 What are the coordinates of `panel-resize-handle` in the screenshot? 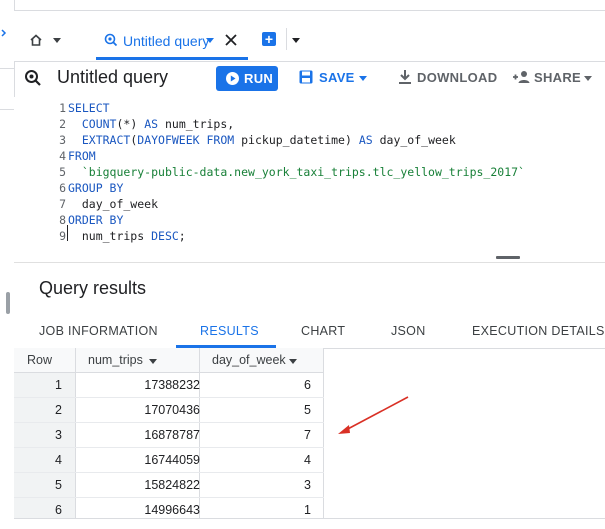 It's located at (8, 303).